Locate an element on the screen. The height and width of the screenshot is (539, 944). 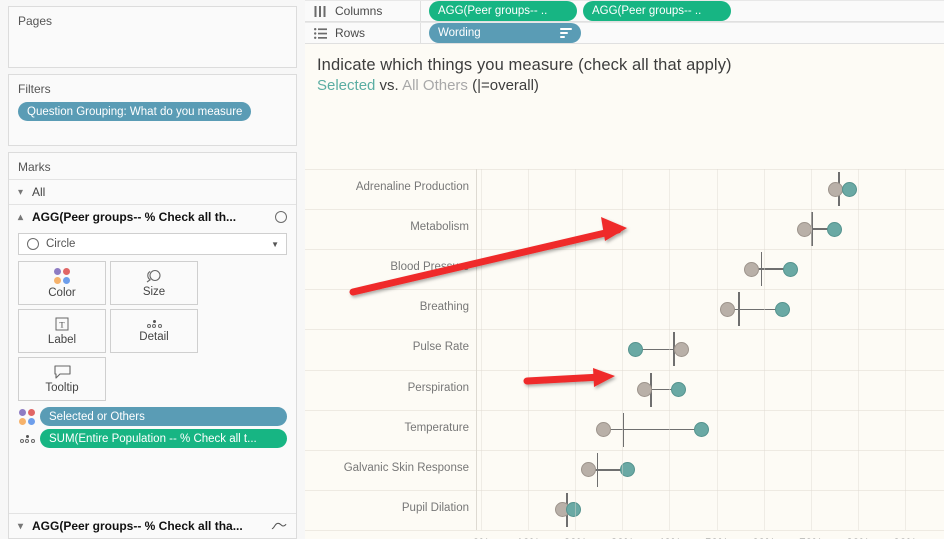
marks-title: Marks is located at coordinates (34, 167).